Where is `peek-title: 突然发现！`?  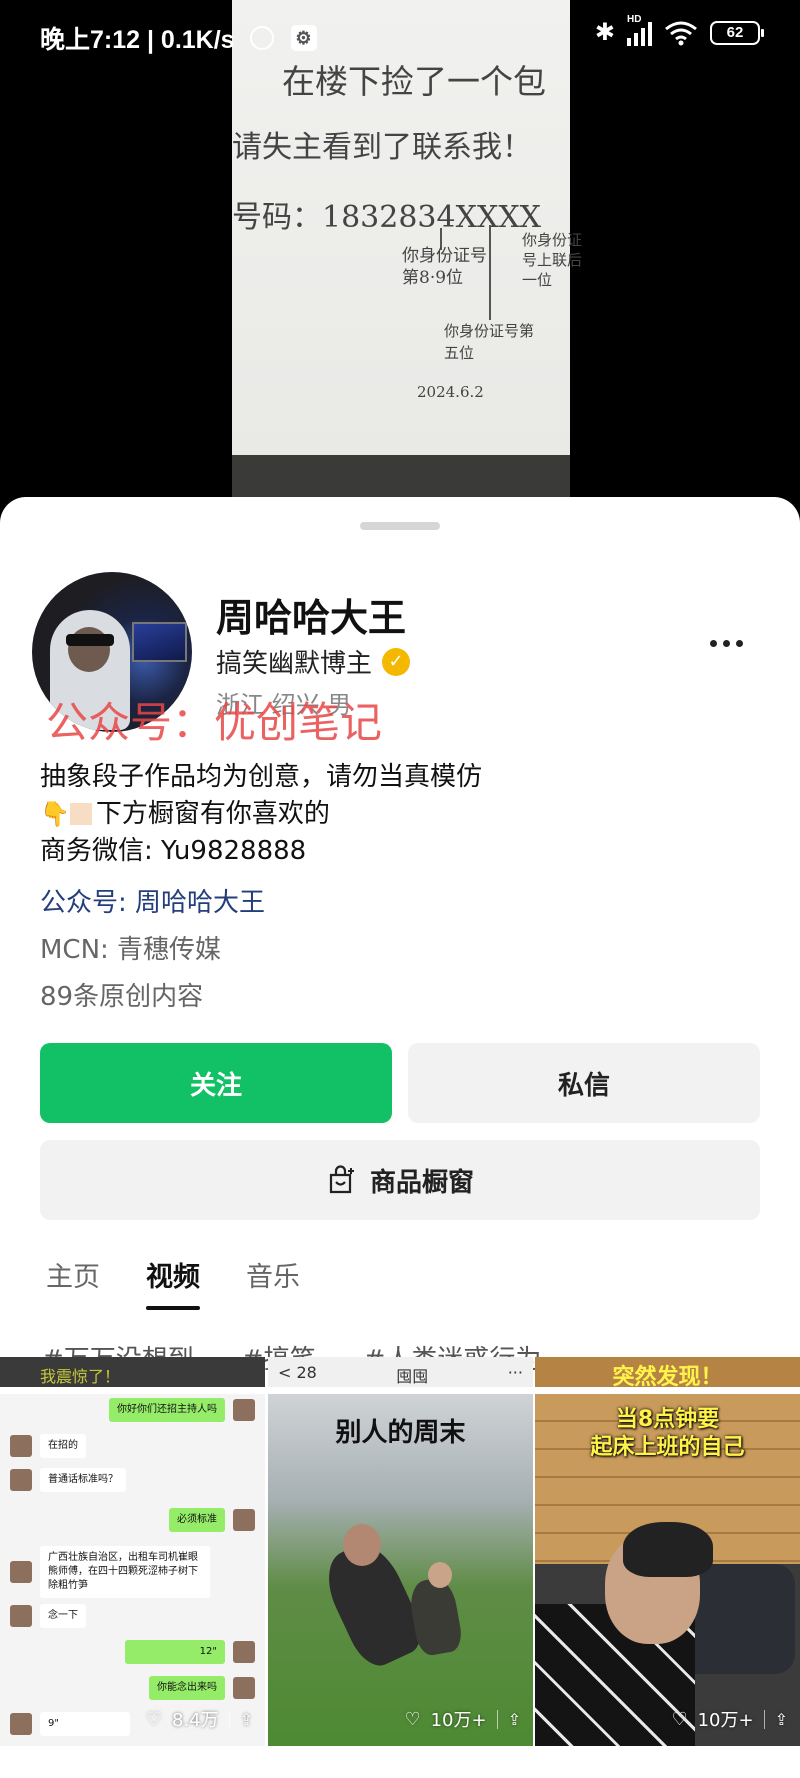
peek-title: 突然发现！ is located at coordinates (667, 1376).